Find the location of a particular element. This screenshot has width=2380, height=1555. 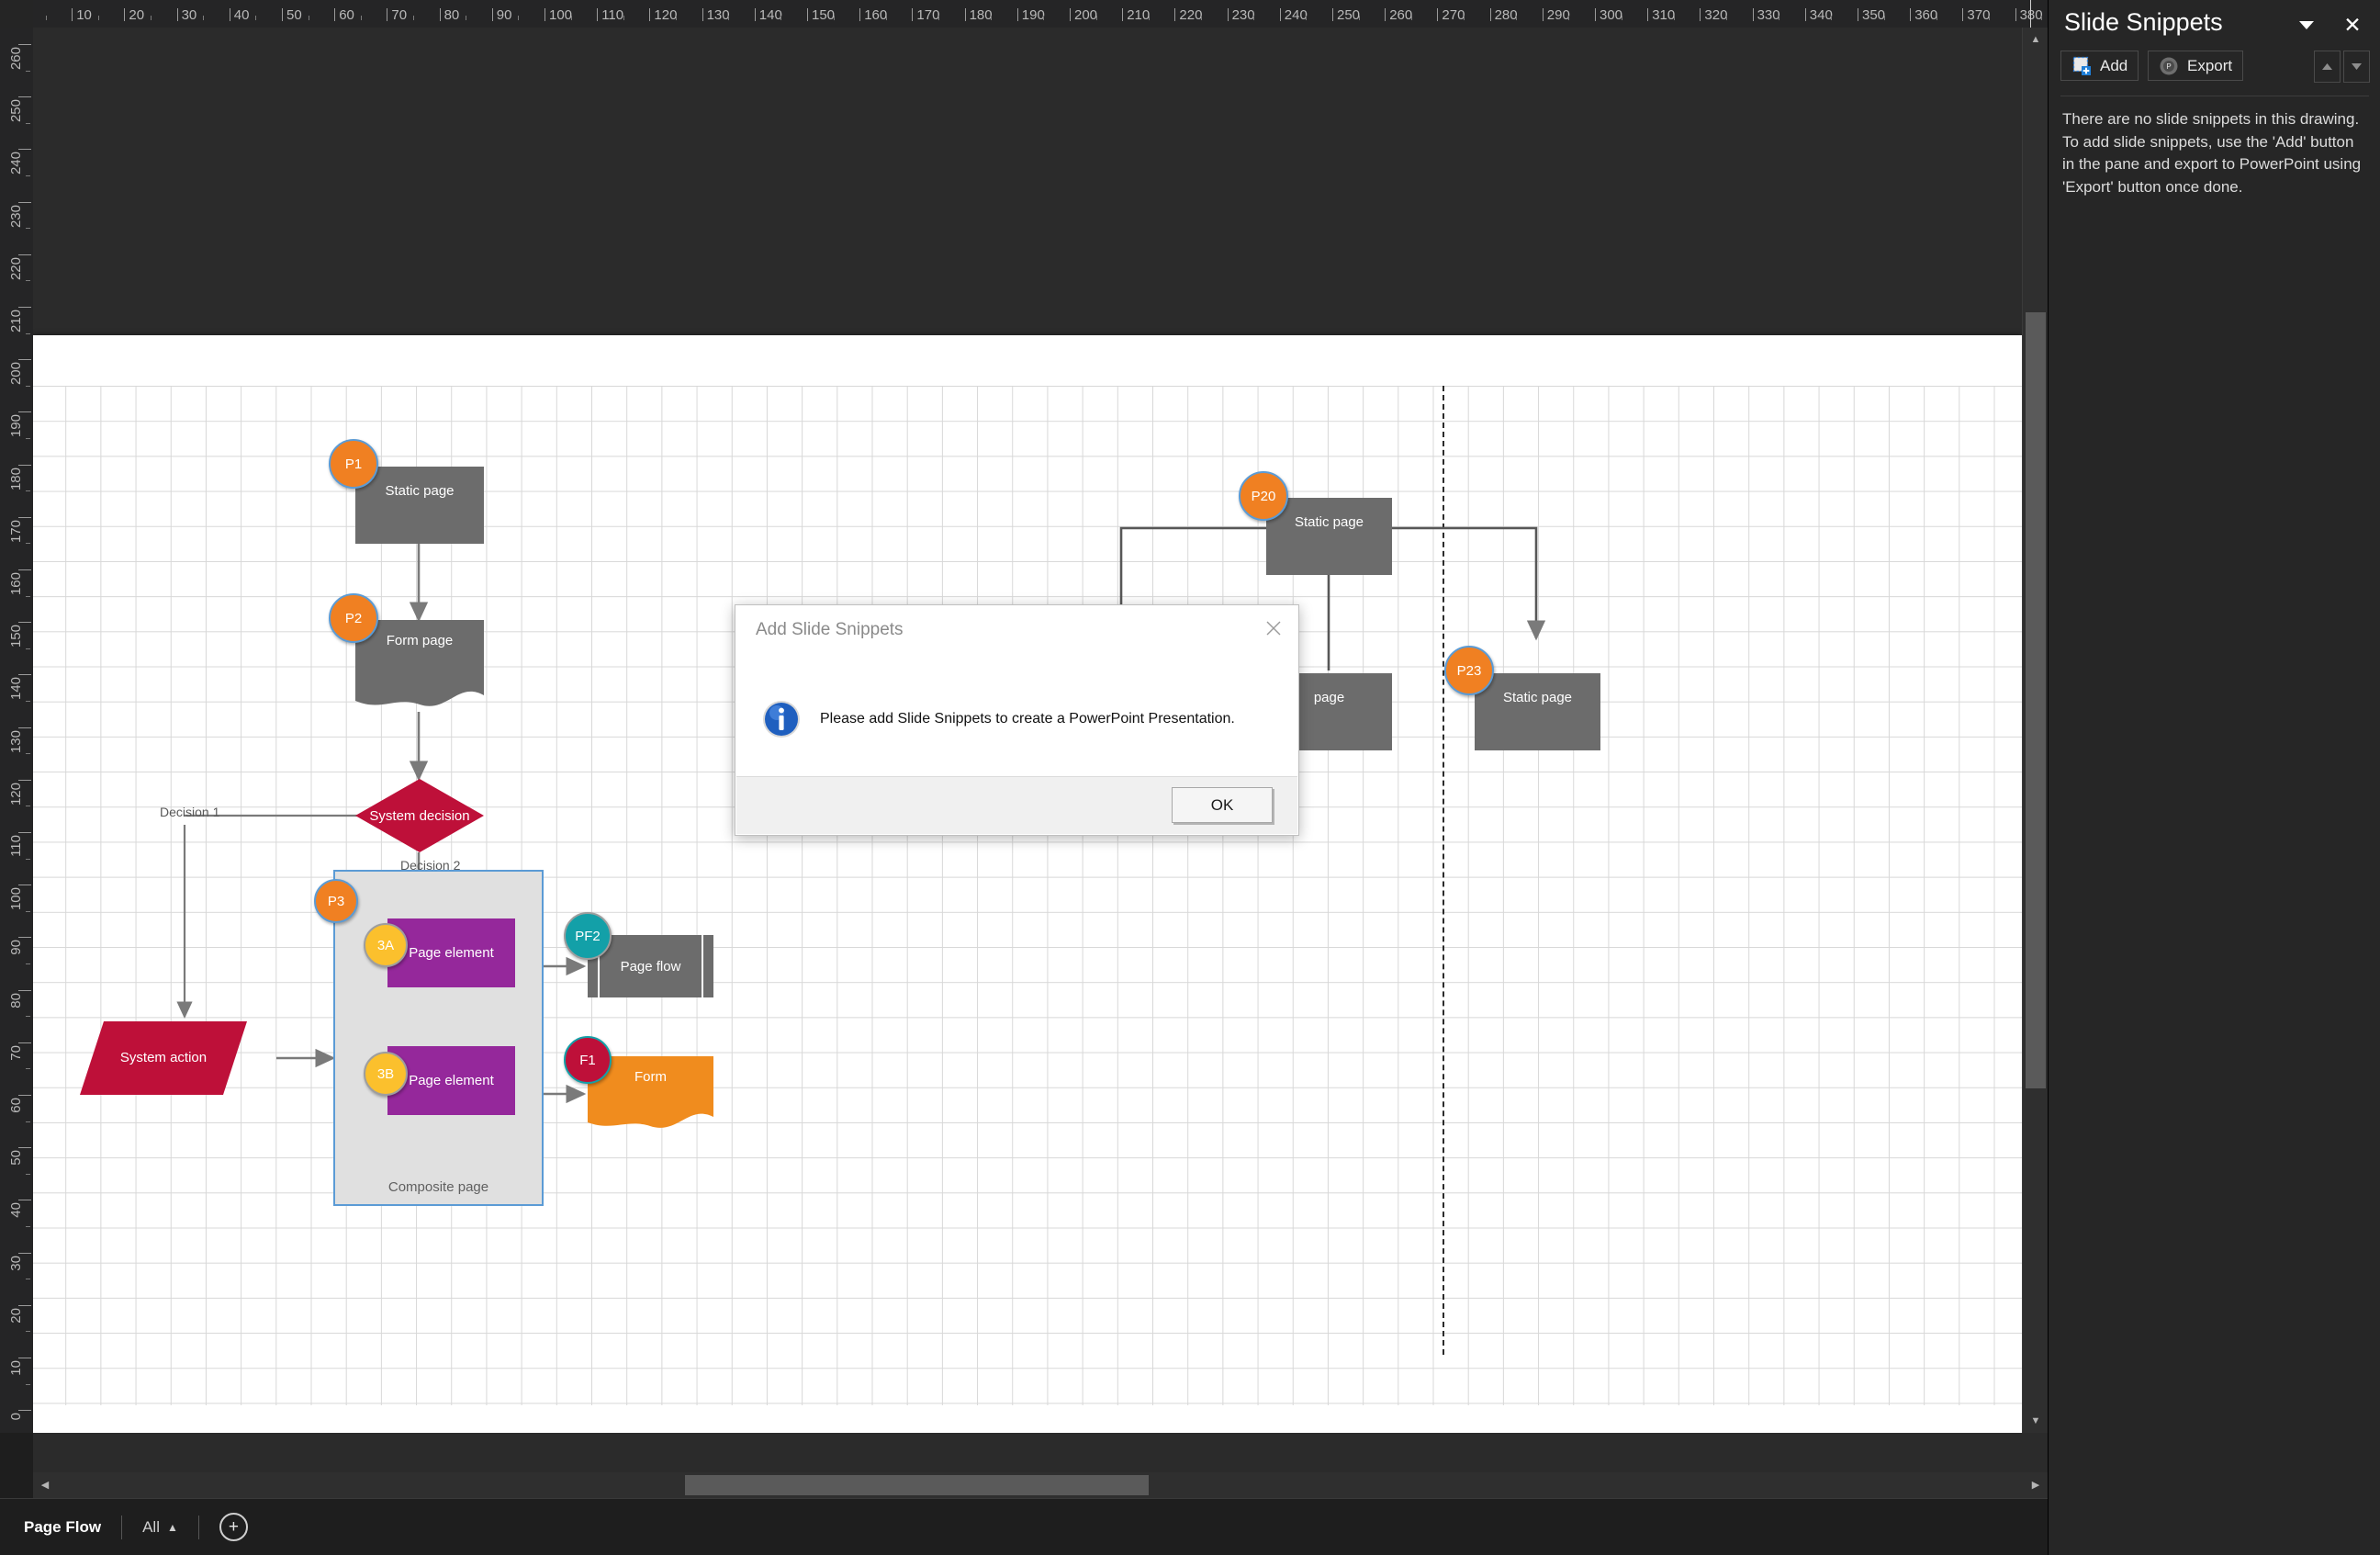

arrow-up-icon is located at coordinates (2327, 67).